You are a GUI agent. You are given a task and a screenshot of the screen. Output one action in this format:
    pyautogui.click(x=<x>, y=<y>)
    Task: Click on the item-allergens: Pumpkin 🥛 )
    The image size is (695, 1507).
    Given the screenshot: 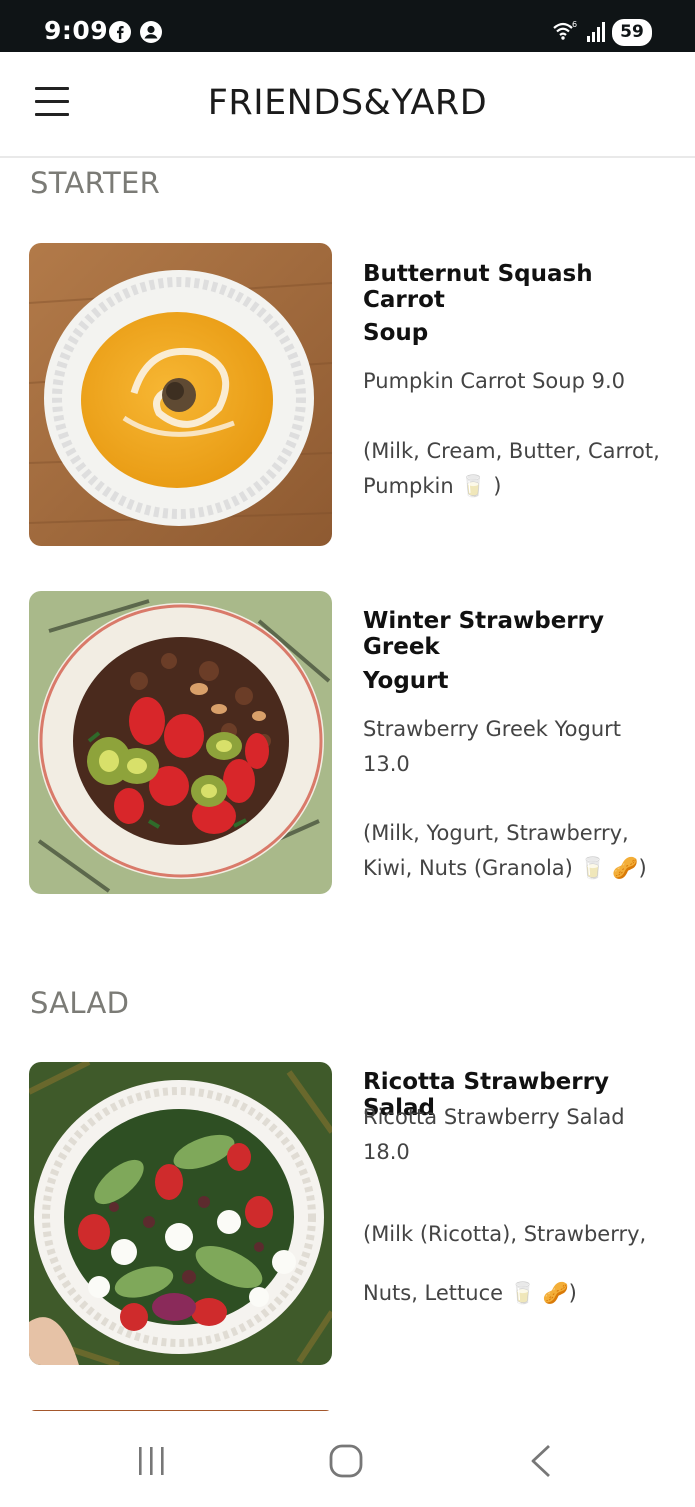 What is the action you would take?
    pyautogui.click(x=432, y=486)
    